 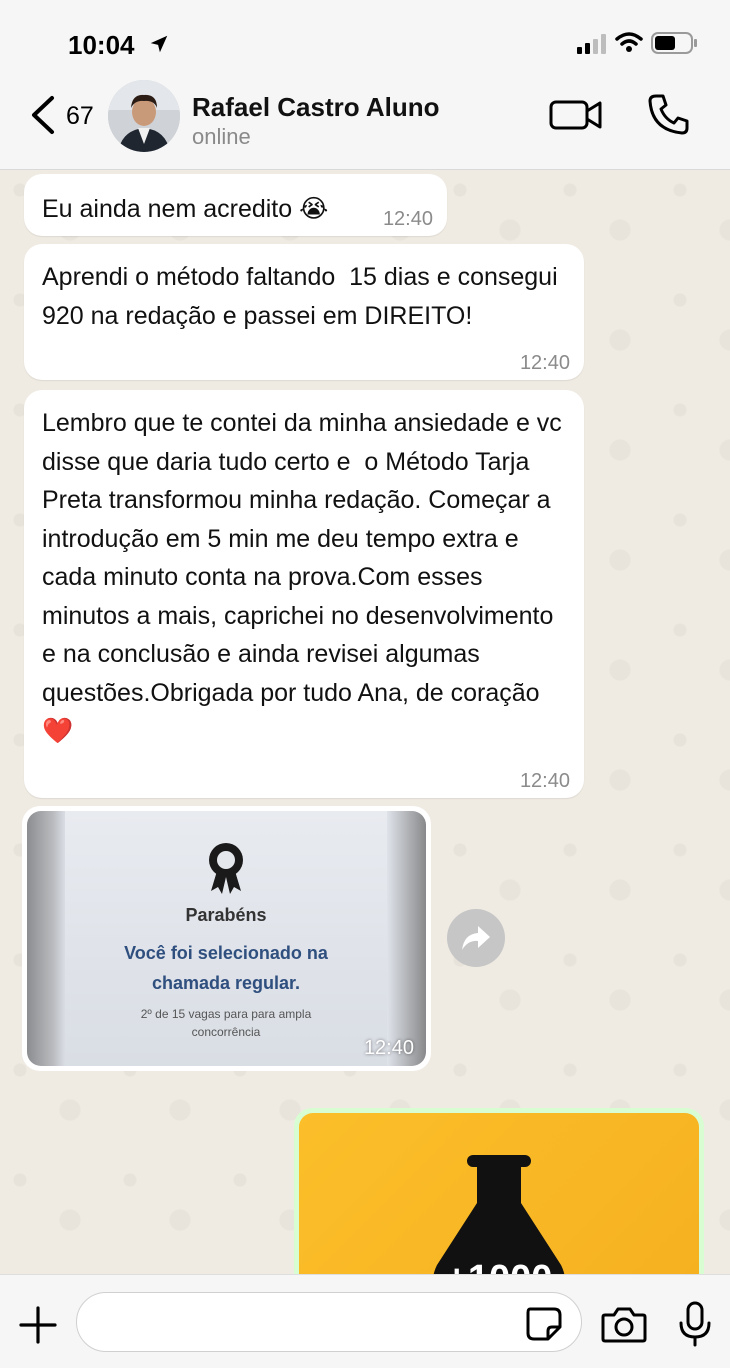 What do you see at coordinates (101, 45) in the screenshot?
I see `status-time: 10:04` at bounding box center [101, 45].